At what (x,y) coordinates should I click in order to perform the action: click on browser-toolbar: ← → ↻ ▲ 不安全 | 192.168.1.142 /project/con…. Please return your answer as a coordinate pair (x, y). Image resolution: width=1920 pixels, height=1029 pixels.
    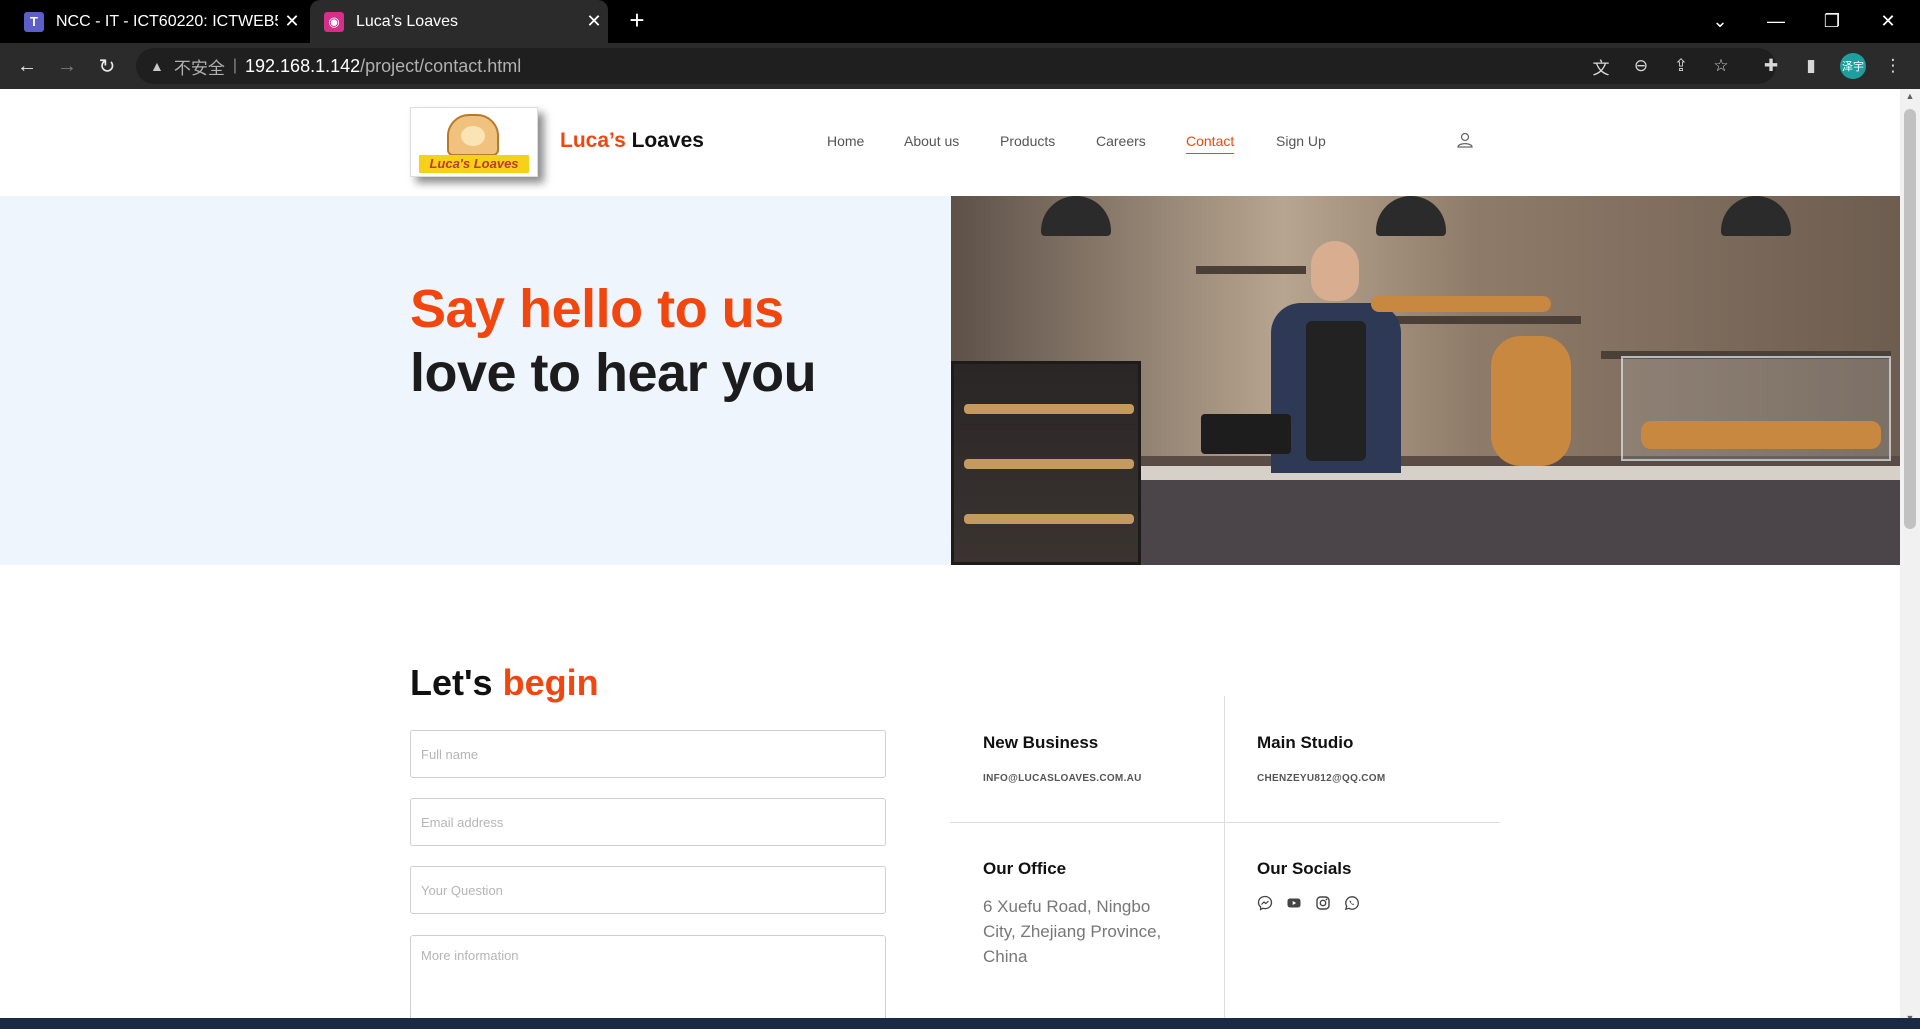
    Looking at the image, I should click on (960, 66).